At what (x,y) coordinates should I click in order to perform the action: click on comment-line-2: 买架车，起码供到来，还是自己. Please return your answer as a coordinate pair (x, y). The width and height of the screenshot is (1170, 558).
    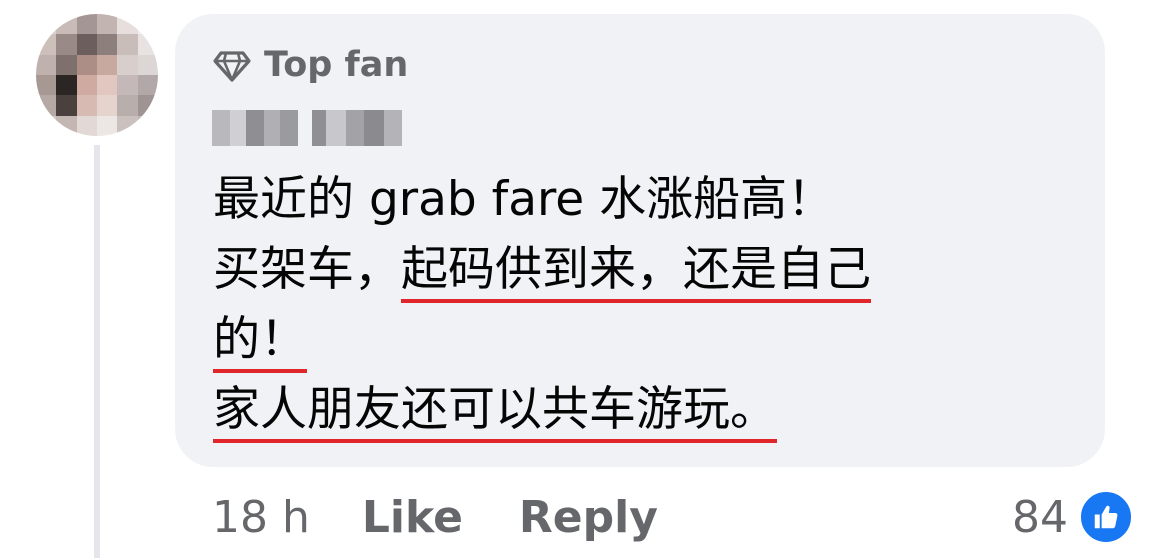
    Looking at the image, I should click on (648, 270).